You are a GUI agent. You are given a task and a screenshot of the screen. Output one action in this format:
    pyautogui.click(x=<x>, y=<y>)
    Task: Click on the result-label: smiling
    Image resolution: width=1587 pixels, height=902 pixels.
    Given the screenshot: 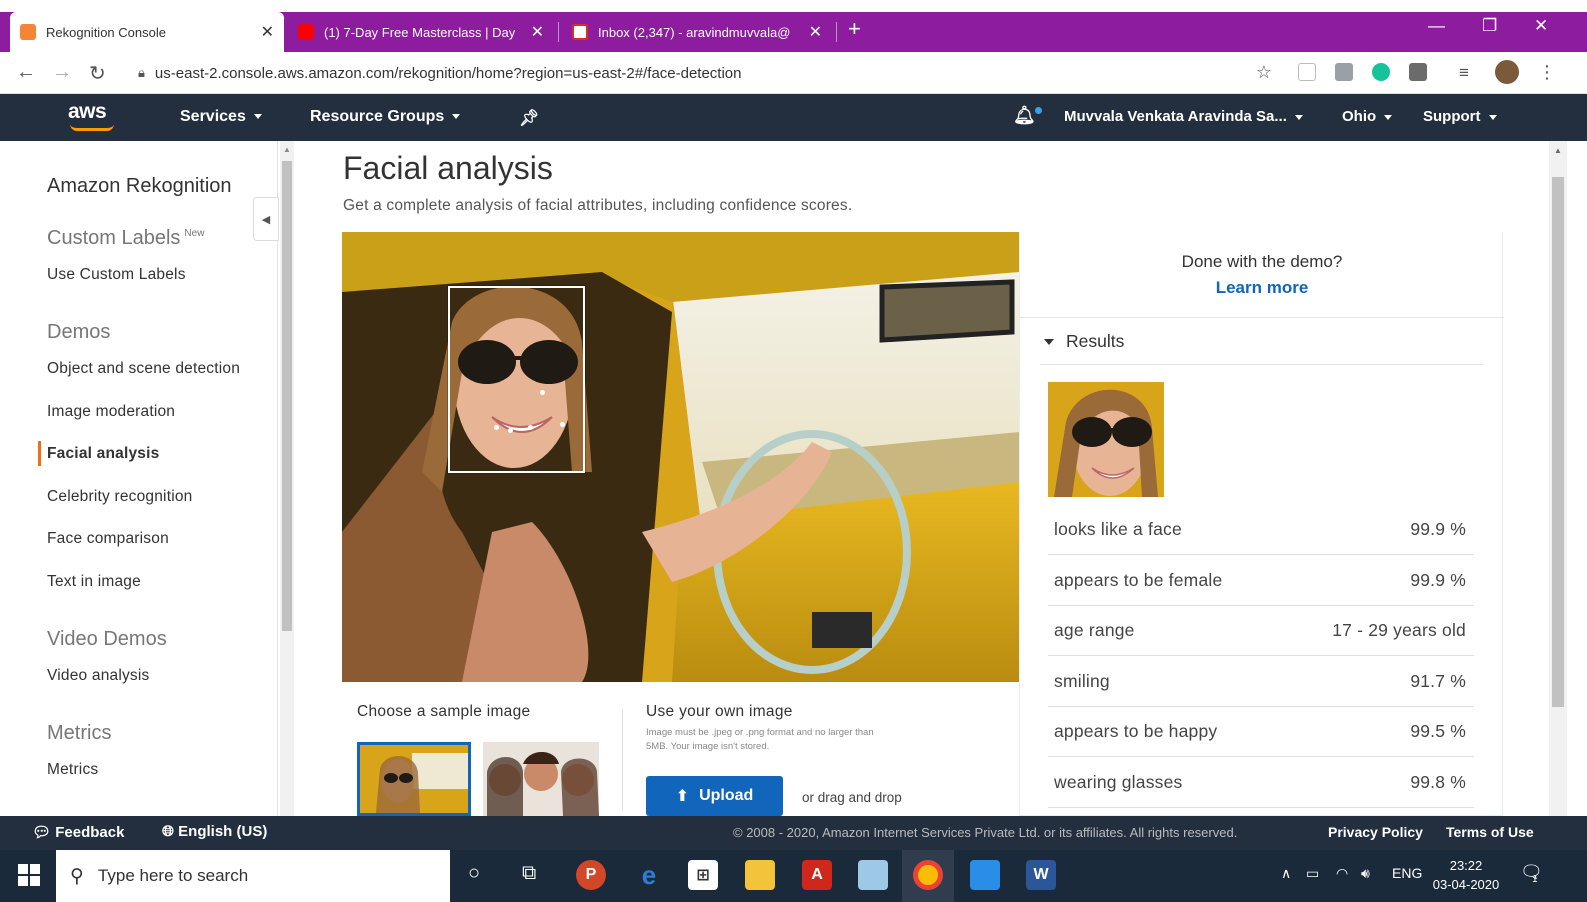 What is the action you would take?
    pyautogui.click(x=1082, y=680)
    